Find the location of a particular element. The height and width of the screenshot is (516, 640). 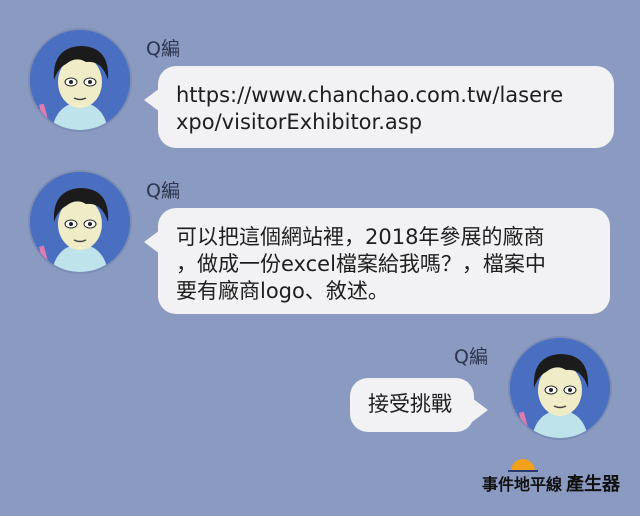

message-line: https://www.chanchao.com.tw/lasere is located at coordinates (370, 95).